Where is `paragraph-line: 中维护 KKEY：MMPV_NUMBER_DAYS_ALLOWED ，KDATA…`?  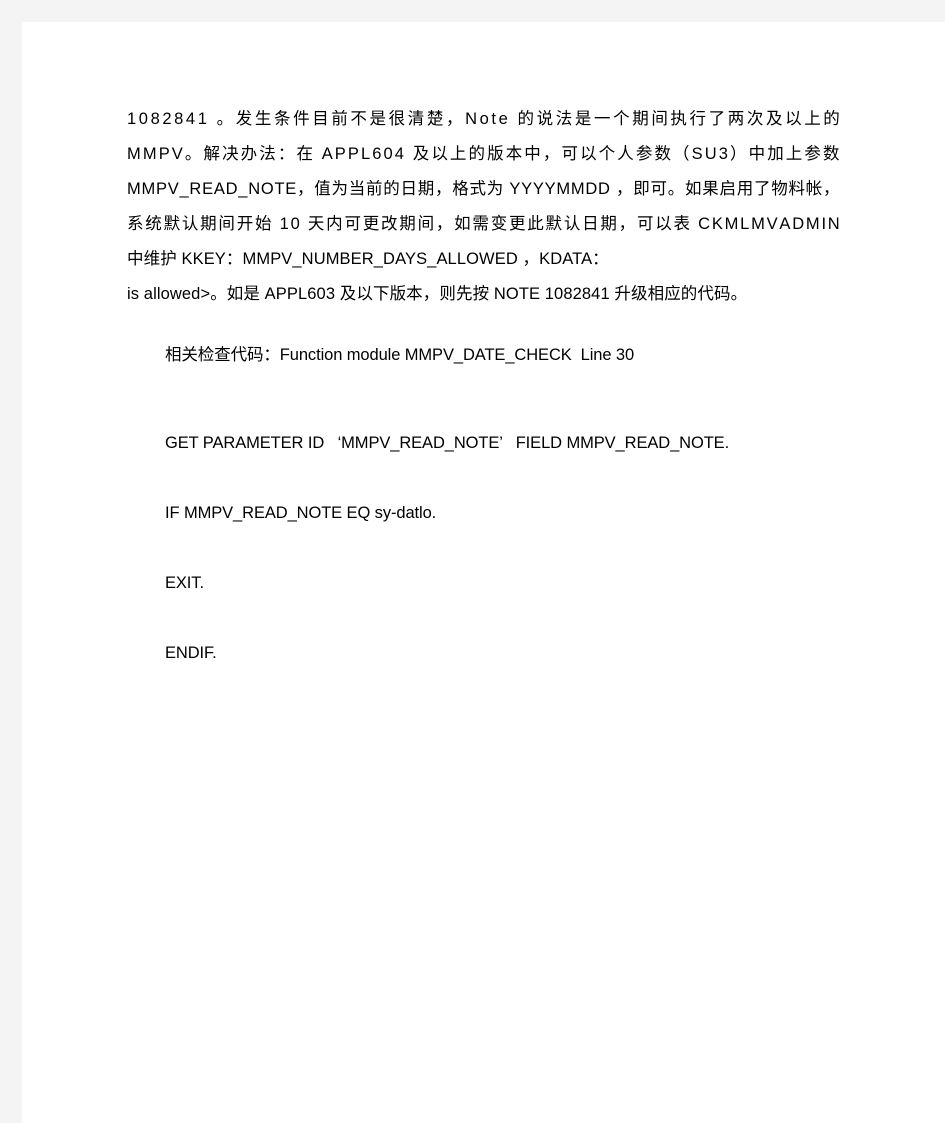
paragraph-line: 中维护 KKEY：MMPV_NUMBER_DAYS_ALLOWED ，KDATA… is located at coordinates (368, 259).